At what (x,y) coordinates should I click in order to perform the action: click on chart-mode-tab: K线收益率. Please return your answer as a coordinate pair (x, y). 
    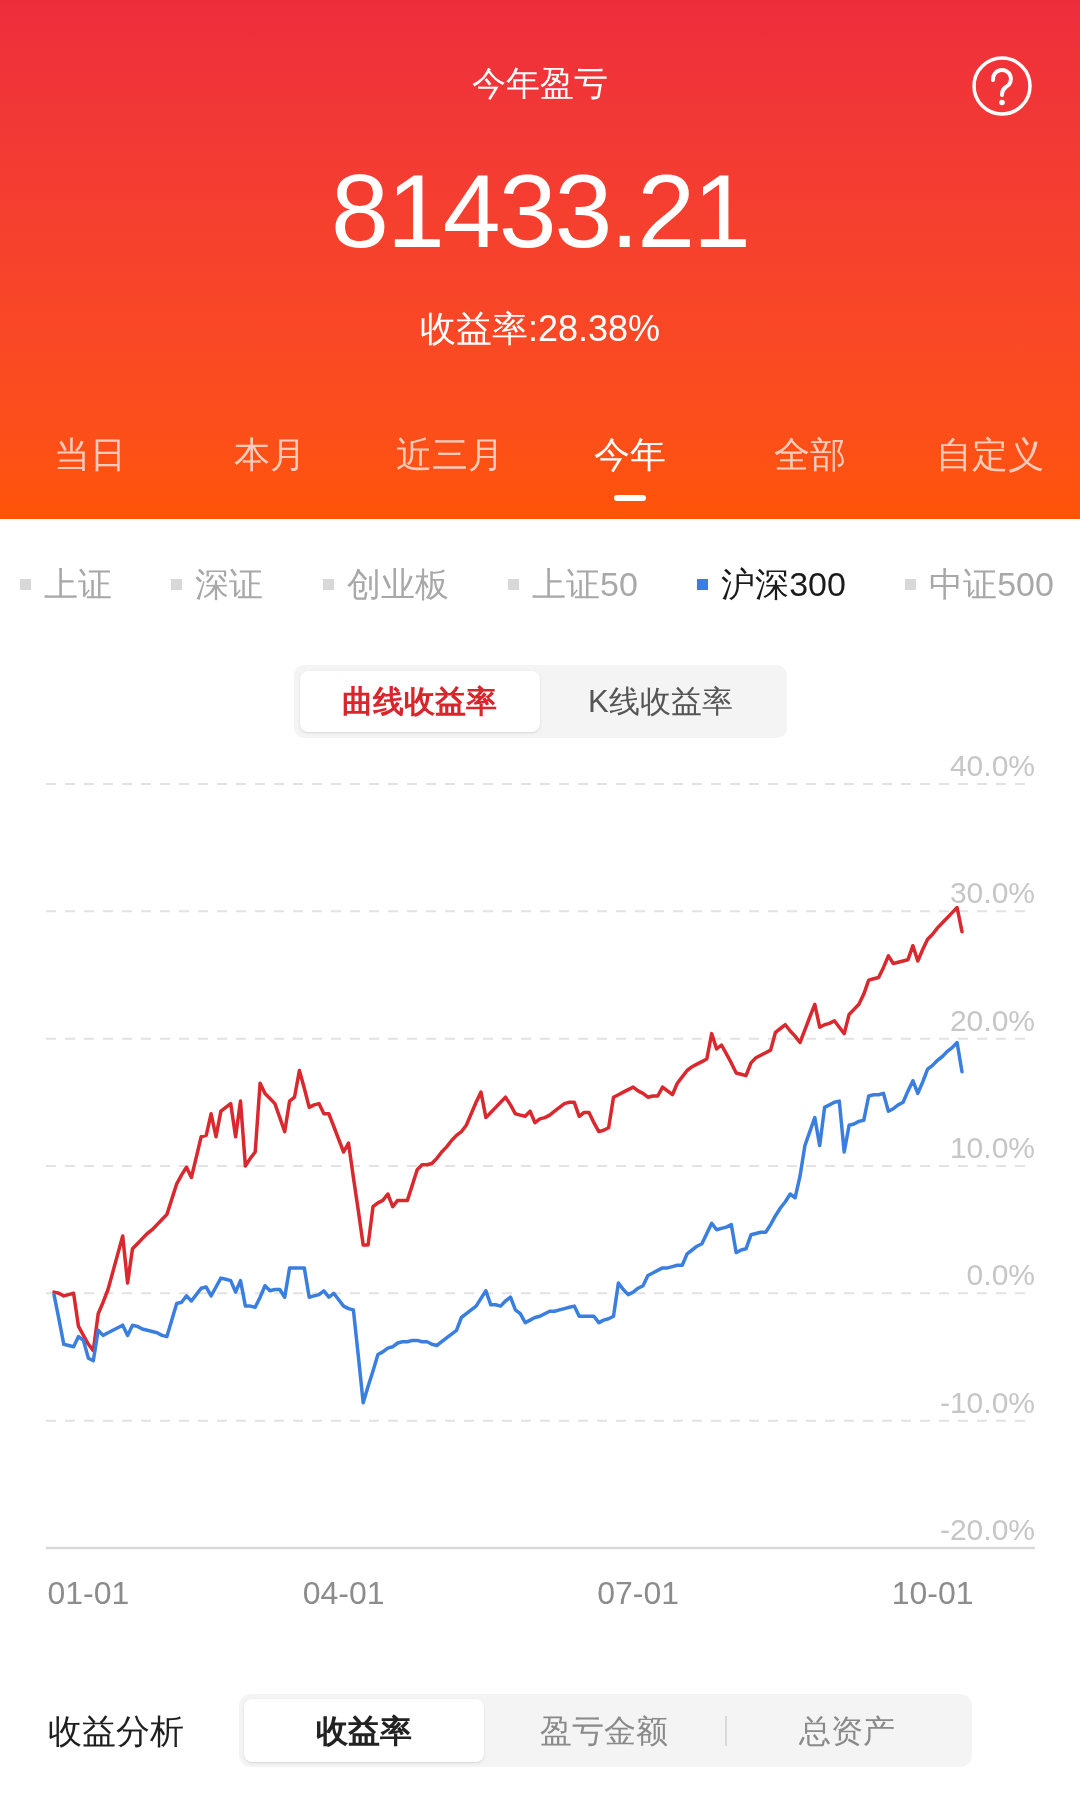
    Looking at the image, I should click on (660, 701).